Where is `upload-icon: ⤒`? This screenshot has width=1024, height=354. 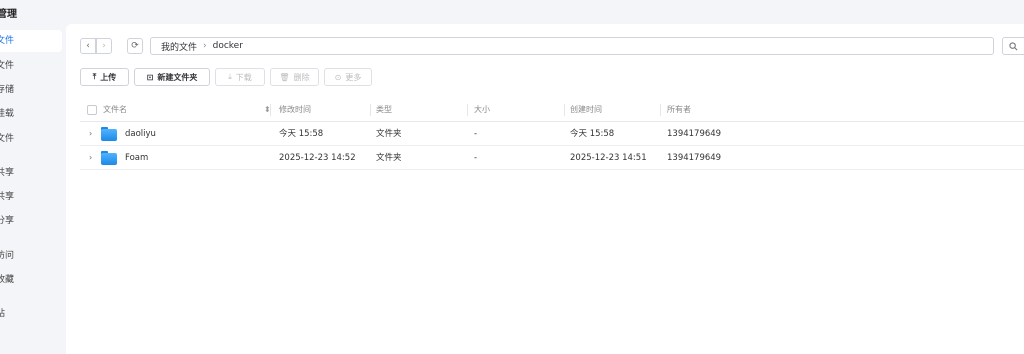 upload-icon: ⤒ is located at coordinates (94, 76).